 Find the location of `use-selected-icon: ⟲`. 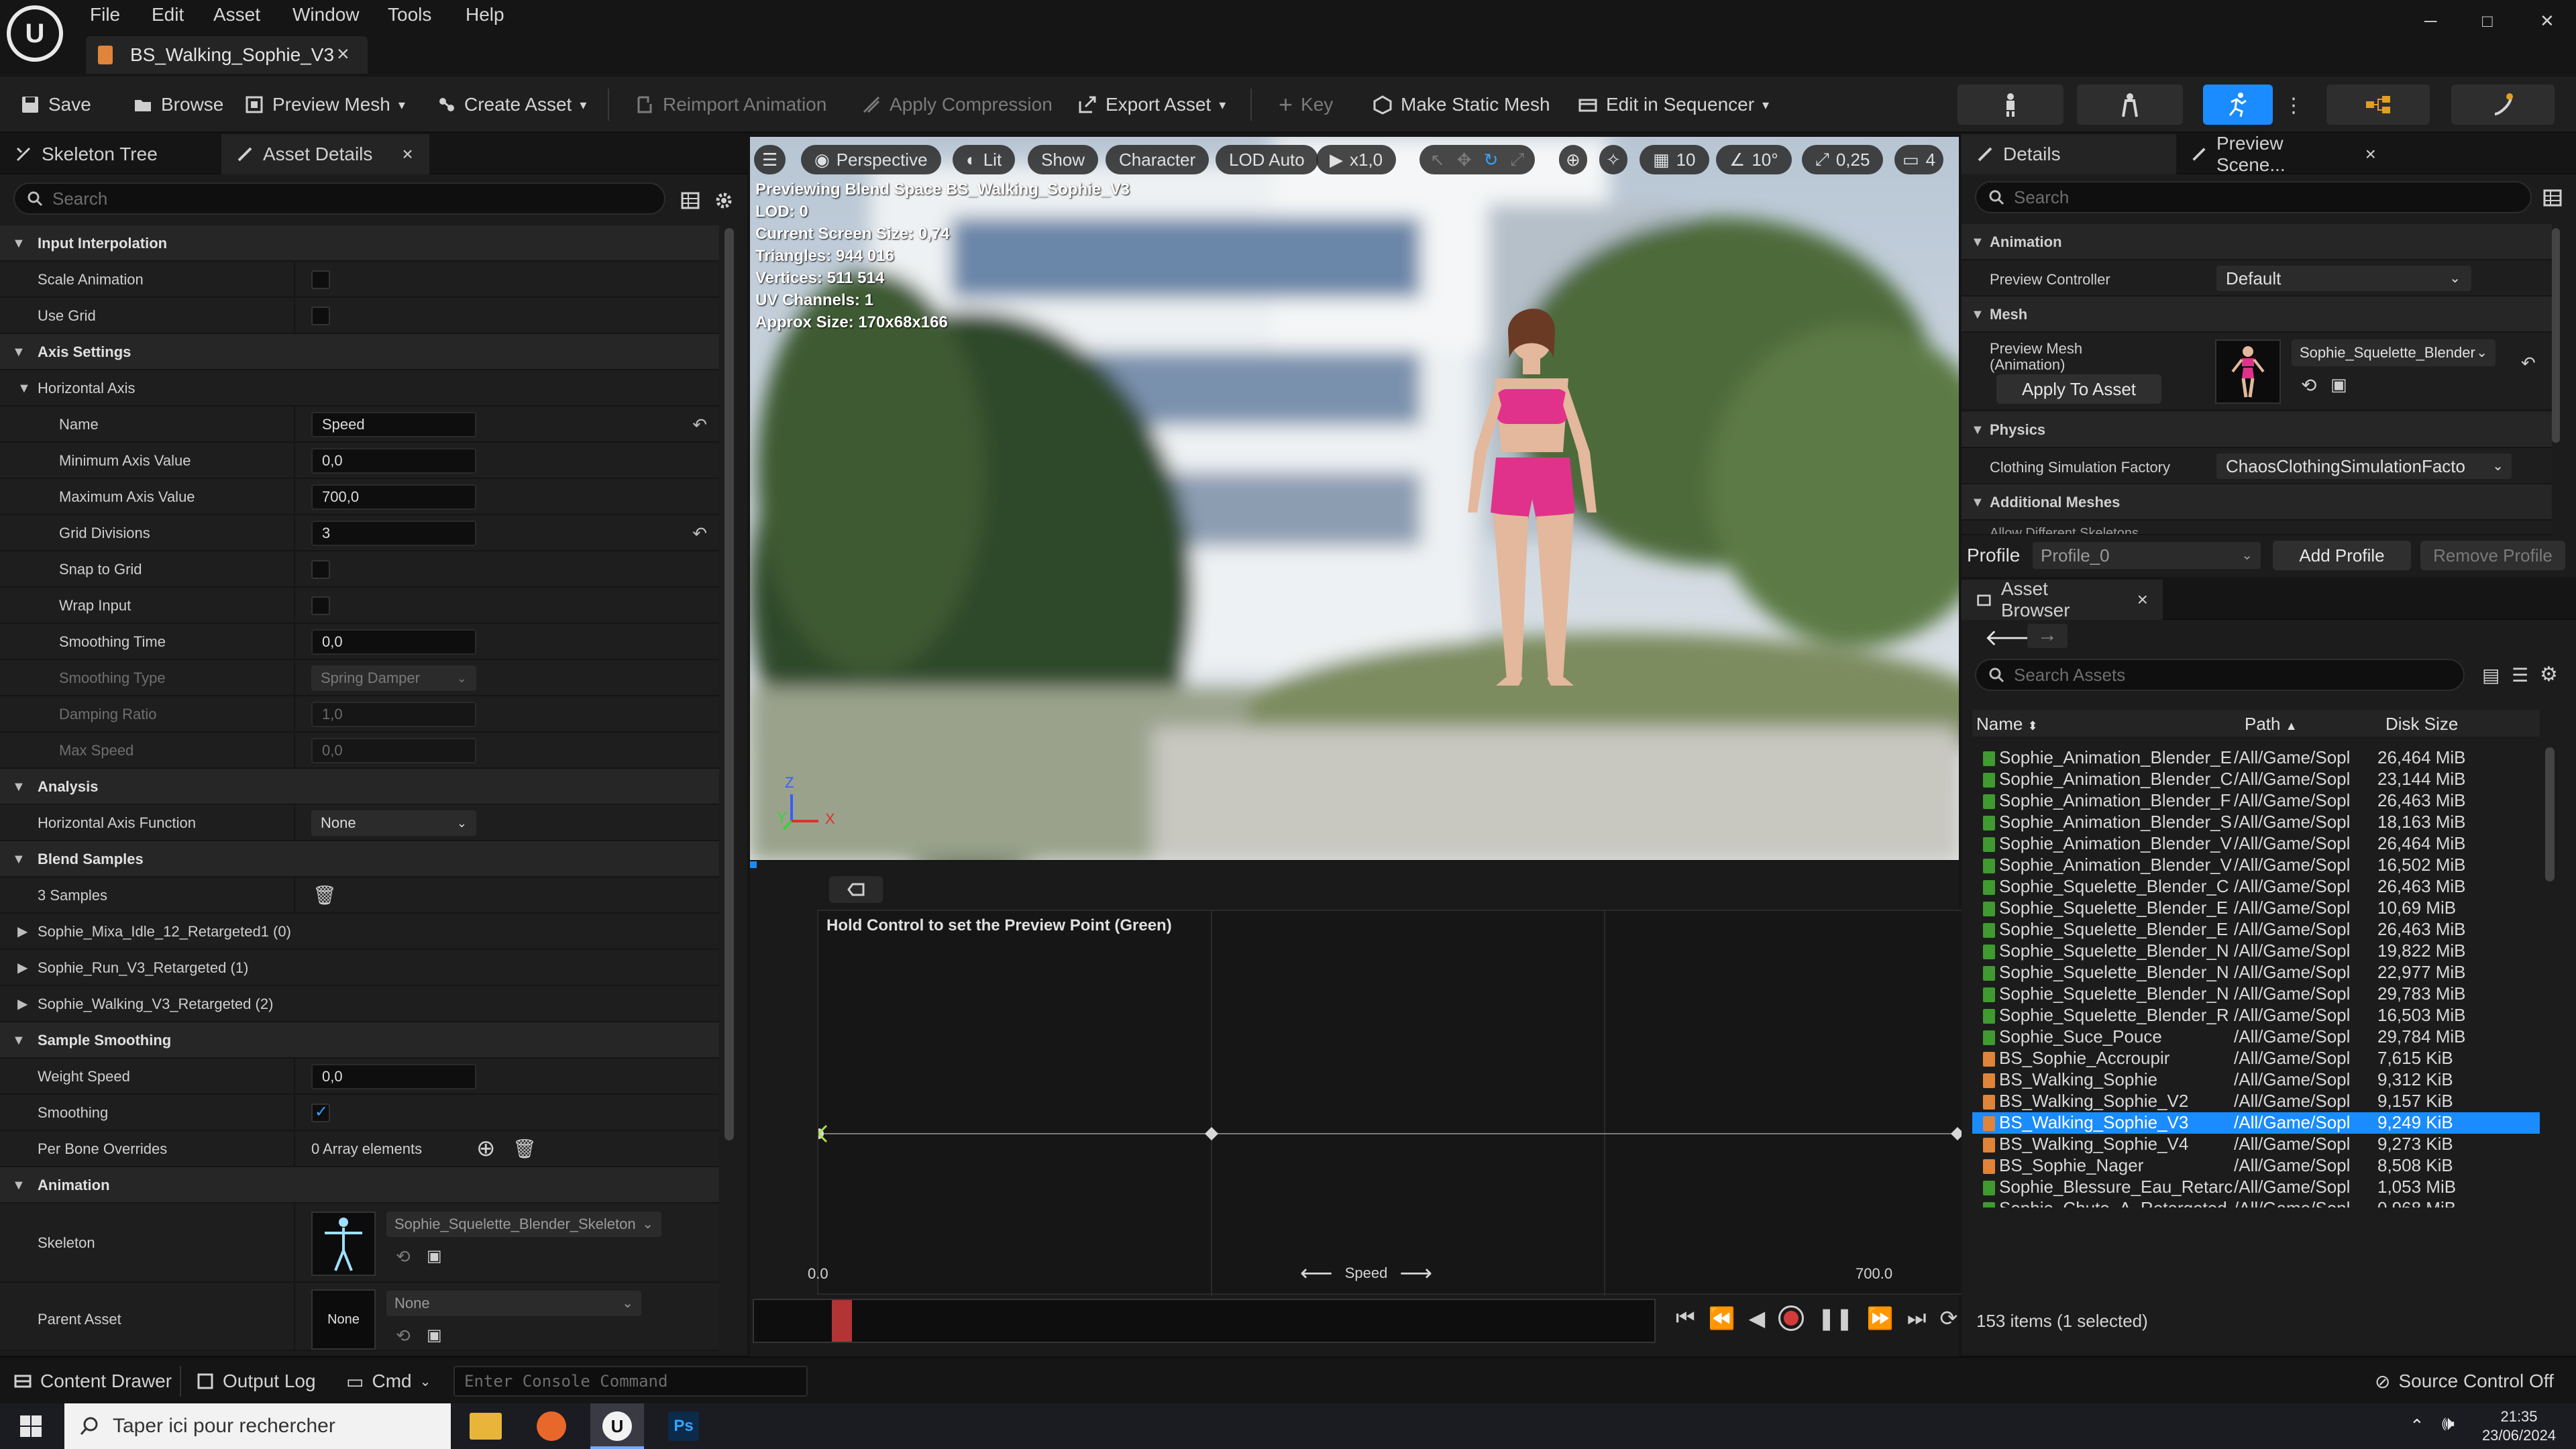

use-selected-icon: ⟲ is located at coordinates (2308, 385).